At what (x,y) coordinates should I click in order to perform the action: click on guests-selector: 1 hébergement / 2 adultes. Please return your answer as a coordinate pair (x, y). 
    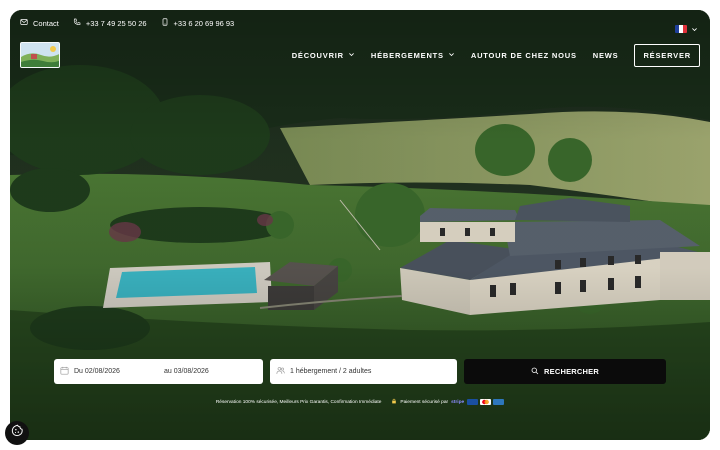
    Looking at the image, I should click on (363, 371).